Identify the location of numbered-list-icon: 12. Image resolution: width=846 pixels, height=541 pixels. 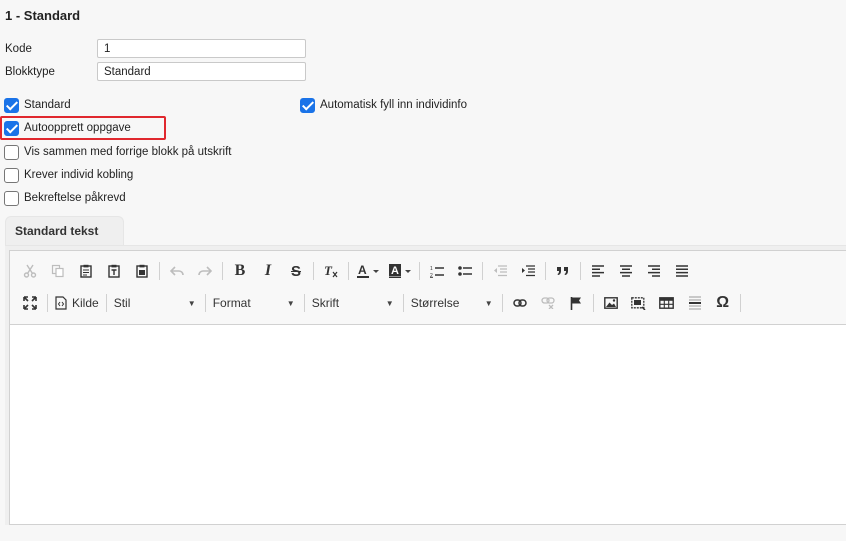
(437, 271).